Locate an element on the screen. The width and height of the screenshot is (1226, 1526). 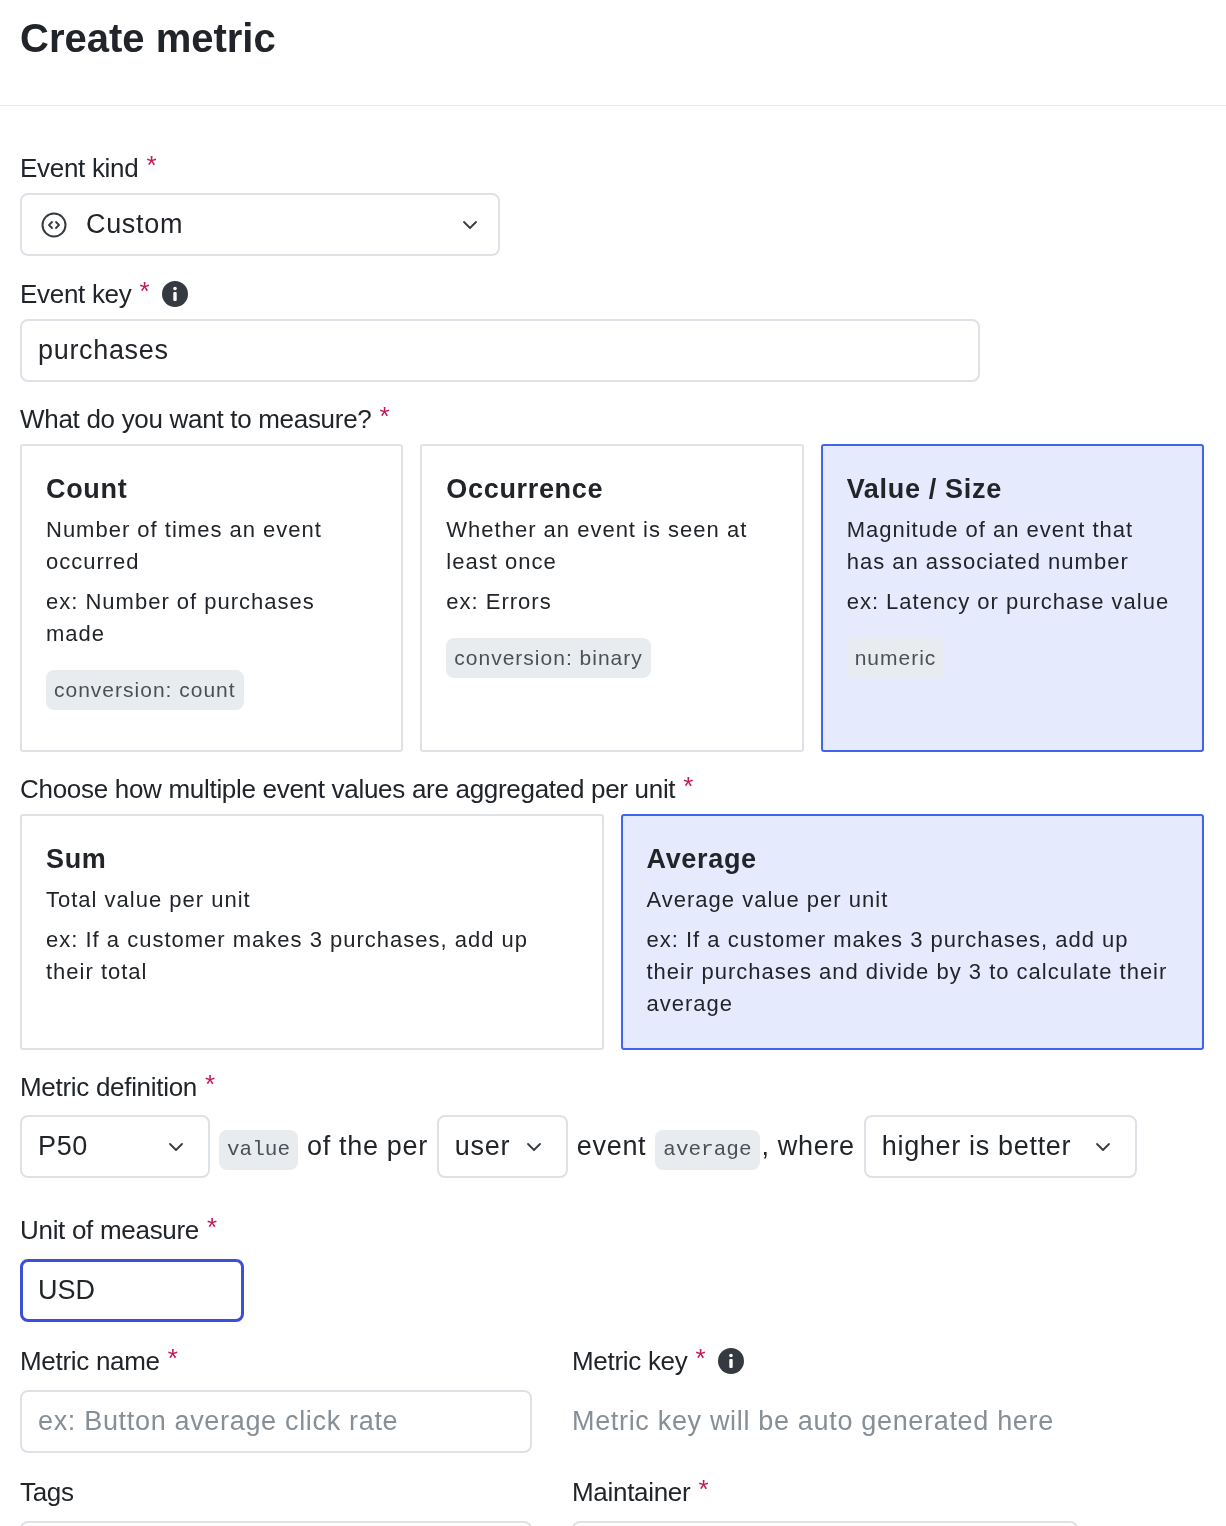
dropdown-select: user is located at coordinates (502, 1146).